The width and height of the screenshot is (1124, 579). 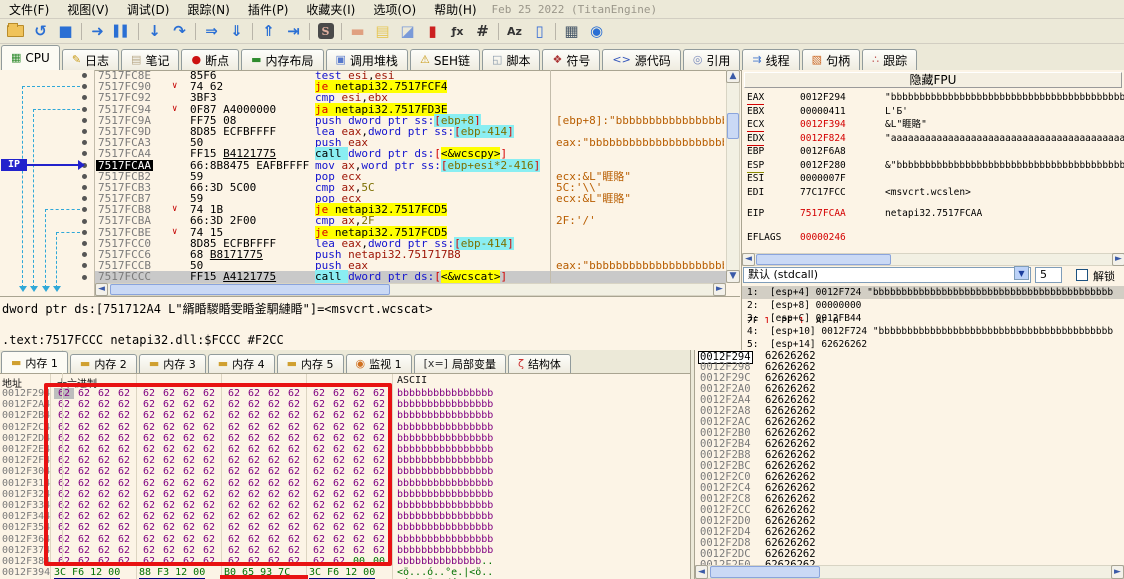 What do you see at coordinates (15, 31) in the screenshot?
I see `open-file-button` at bounding box center [15, 31].